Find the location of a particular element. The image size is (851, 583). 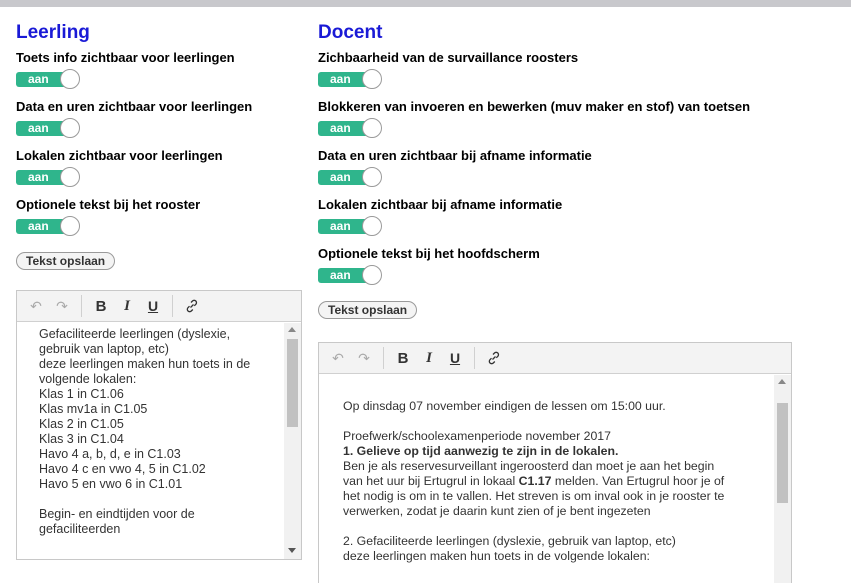

editor-line: Havo 4 c en vwo 4, 5 in C1.02 is located at coordinates (122, 469).